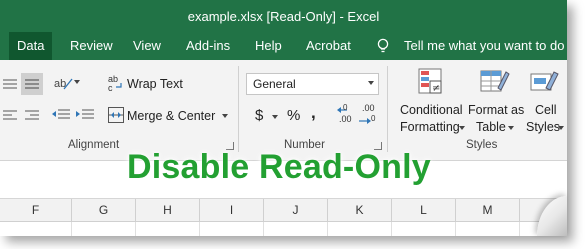  Describe the element at coordinates (370, 114) in the screenshot. I see `decrease-decimal-button: .00 0` at that location.